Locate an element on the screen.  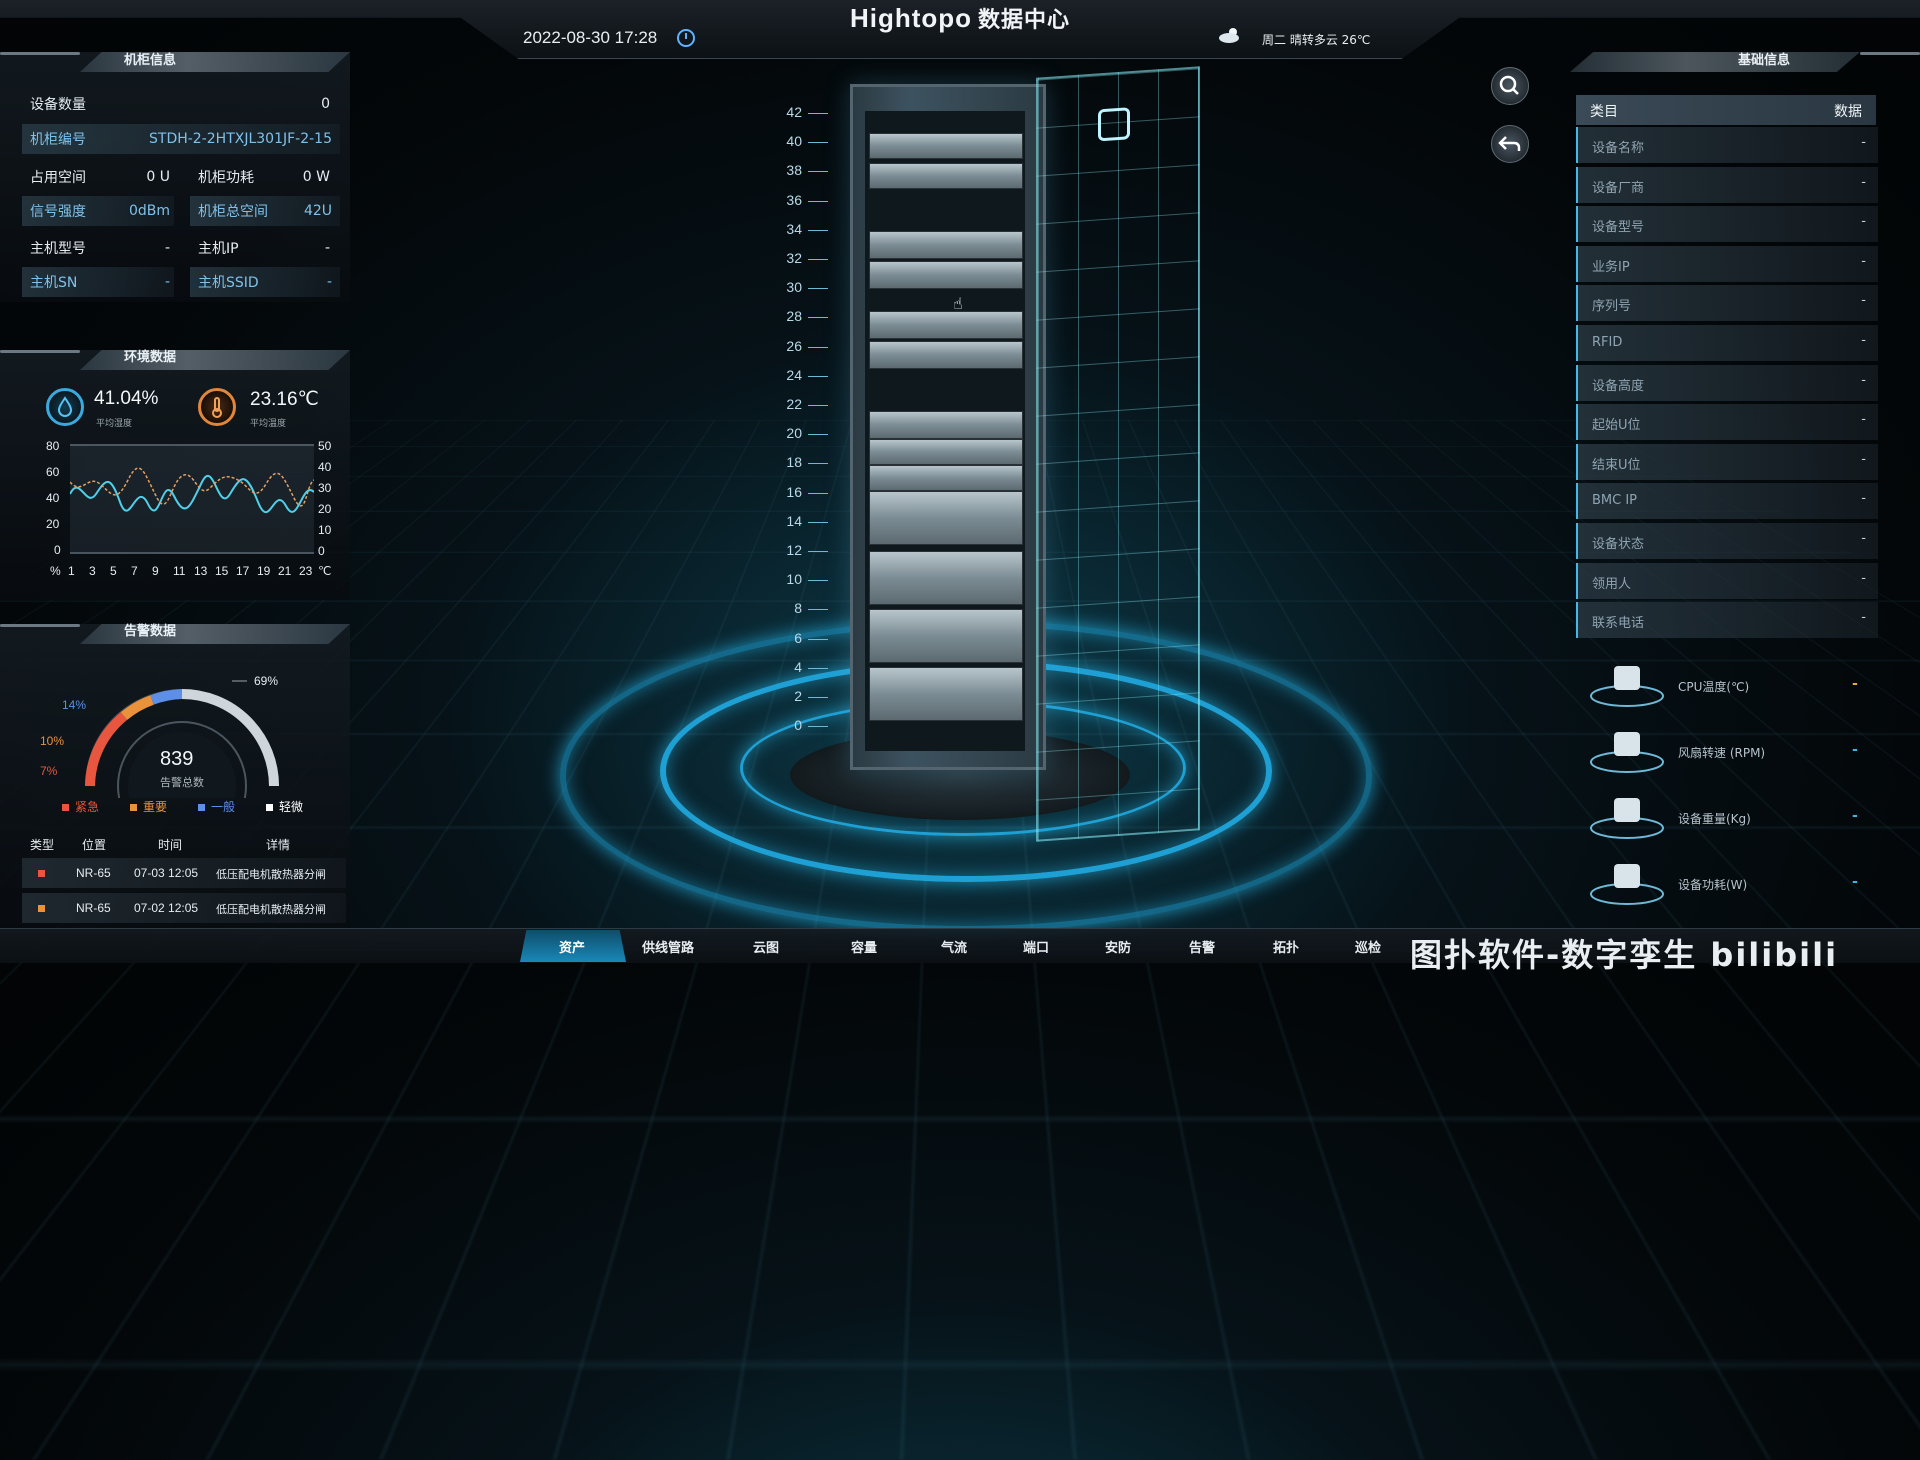
humidity-icon is located at coordinates (65, 407).